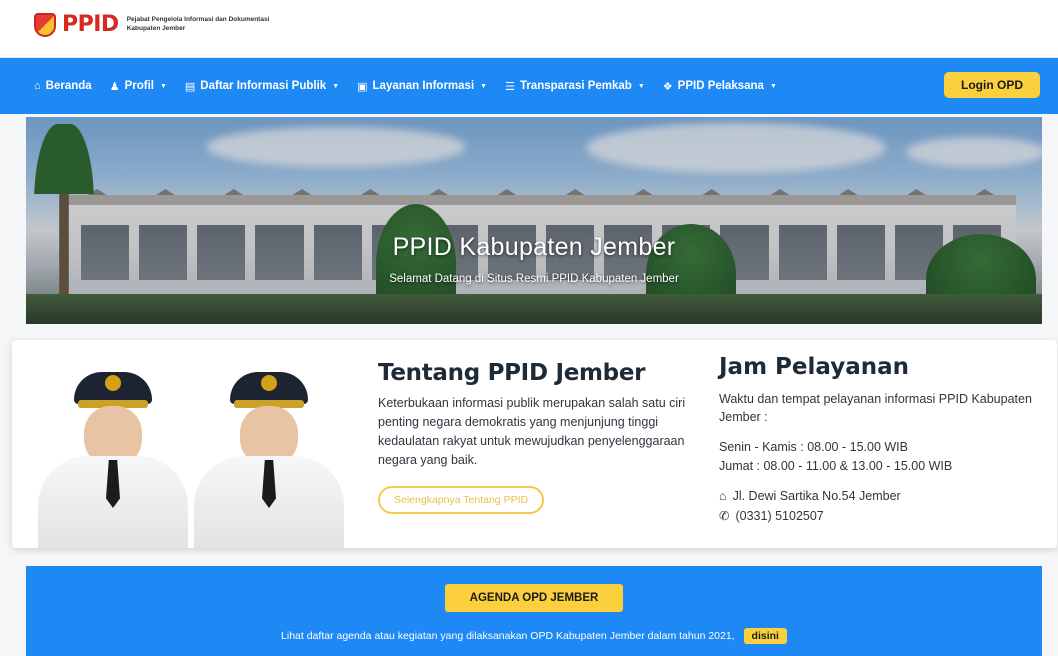  What do you see at coordinates (724, 516) in the screenshot?
I see `phone-icon: ✆` at bounding box center [724, 516].